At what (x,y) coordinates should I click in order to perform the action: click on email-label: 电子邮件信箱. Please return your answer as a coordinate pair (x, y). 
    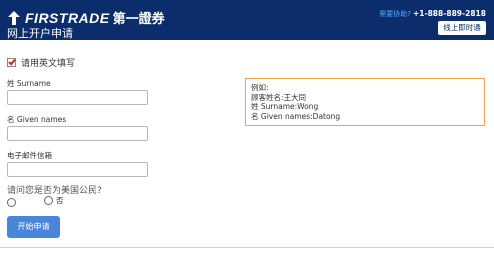
    Looking at the image, I should click on (29, 155).